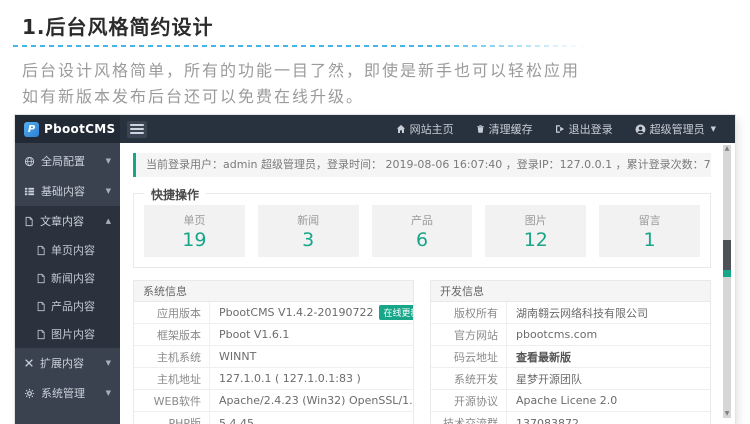 This screenshot has height=424, width=750. I want to click on sidebar-item-global-config: 全局配置 ▼, so click(67, 161).